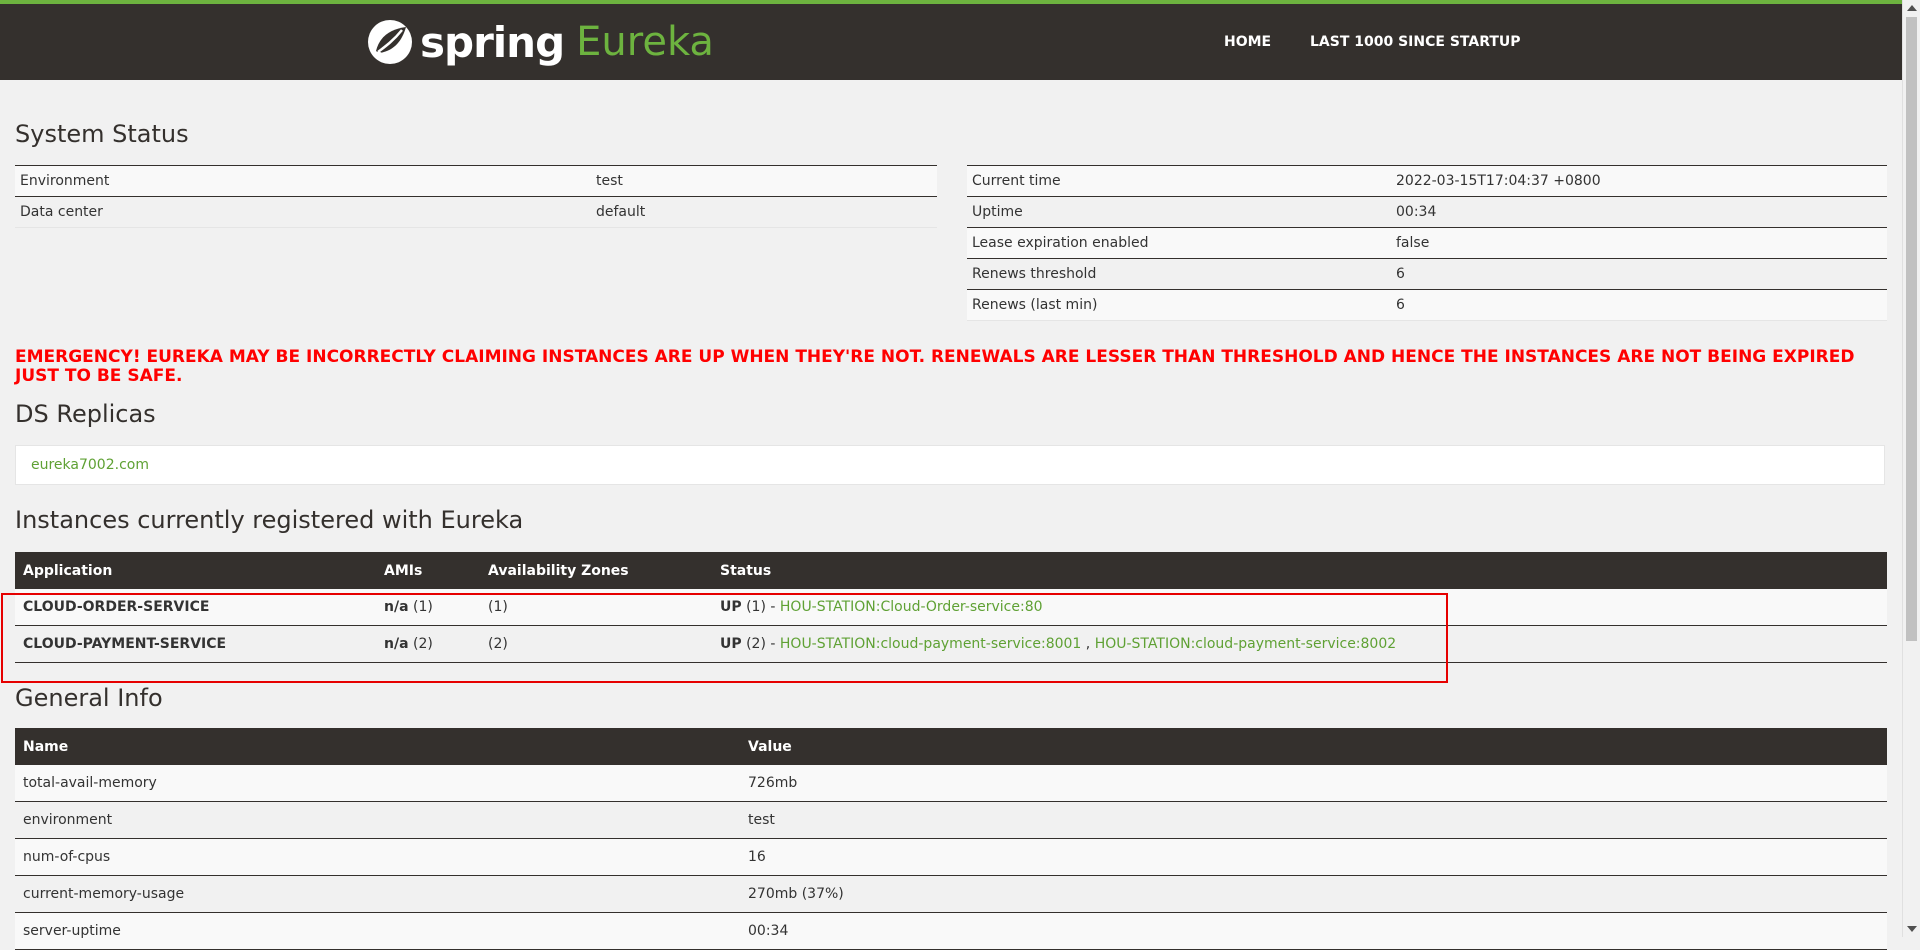  What do you see at coordinates (377, 857) in the screenshot?
I see `info-name: num-of-cpus` at bounding box center [377, 857].